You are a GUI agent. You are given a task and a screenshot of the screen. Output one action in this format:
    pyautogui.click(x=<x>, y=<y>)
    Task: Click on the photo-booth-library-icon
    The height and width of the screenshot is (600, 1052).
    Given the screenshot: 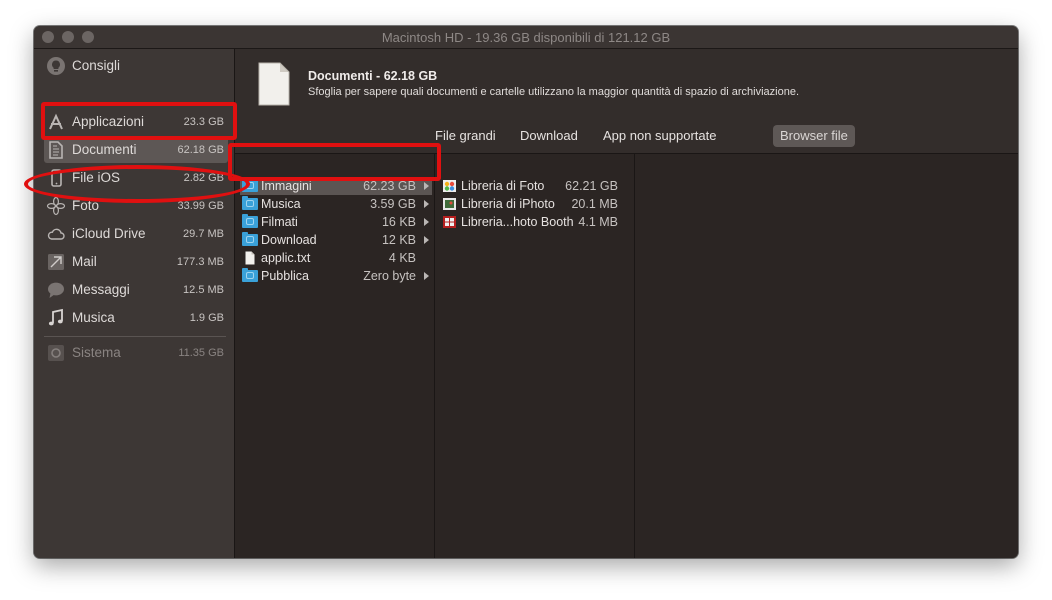 What is the action you would take?
    pyautogui.click(x=449, y=222)
    